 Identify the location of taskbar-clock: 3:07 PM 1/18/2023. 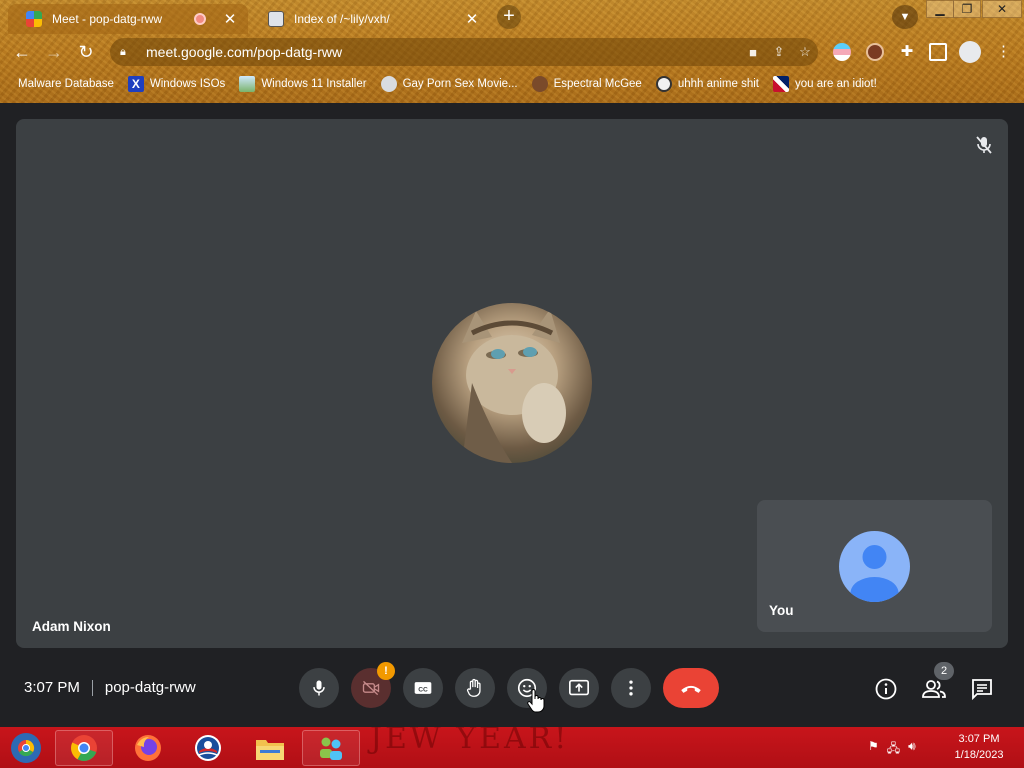
(979, 747).